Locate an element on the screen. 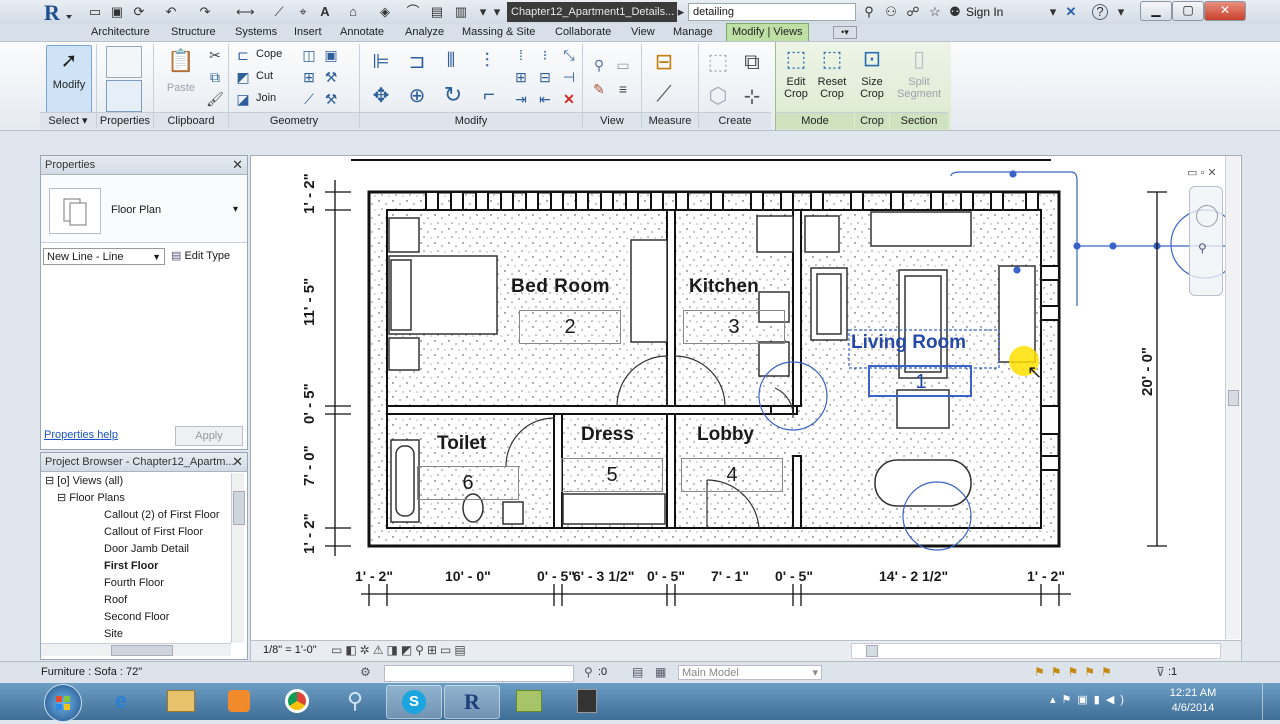 The image size is (1280, 724). instance-selector: New Line - Line ▼ is located at coordinates (104, 256).